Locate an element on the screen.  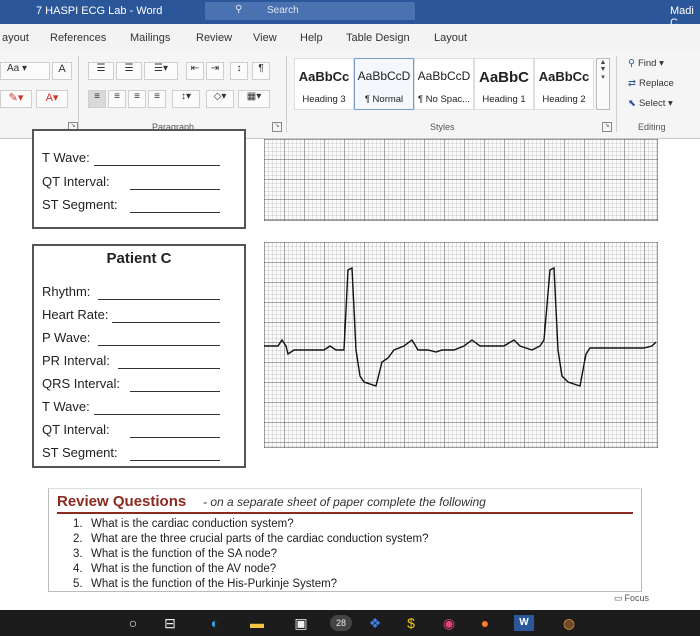
align-right-button: ≡ is located at coordinates (137, 99).